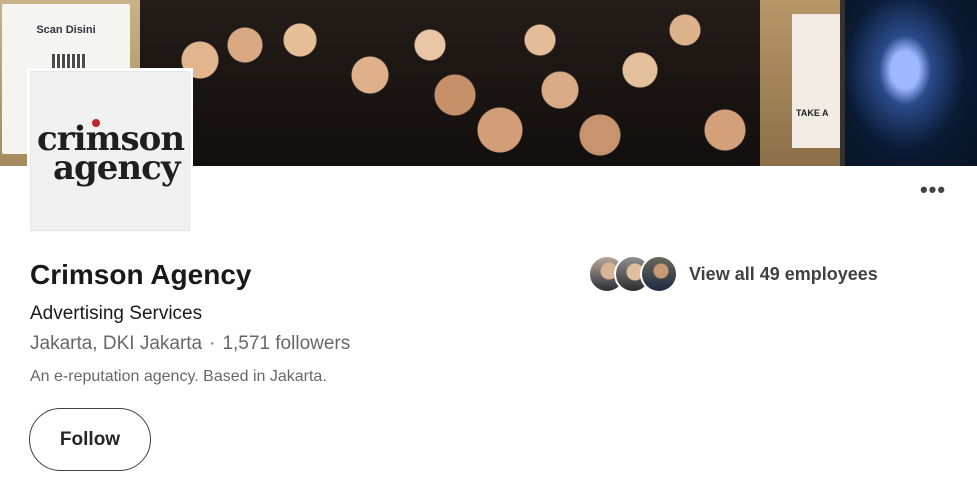  I want to click on company-logo: crimson agency, so click(110, 151).